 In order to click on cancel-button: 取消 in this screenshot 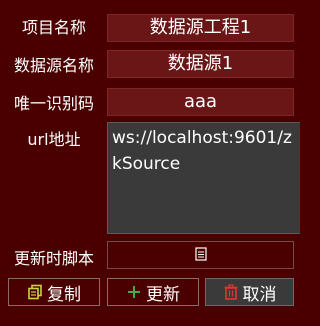, I will do `click(249, 292)`.